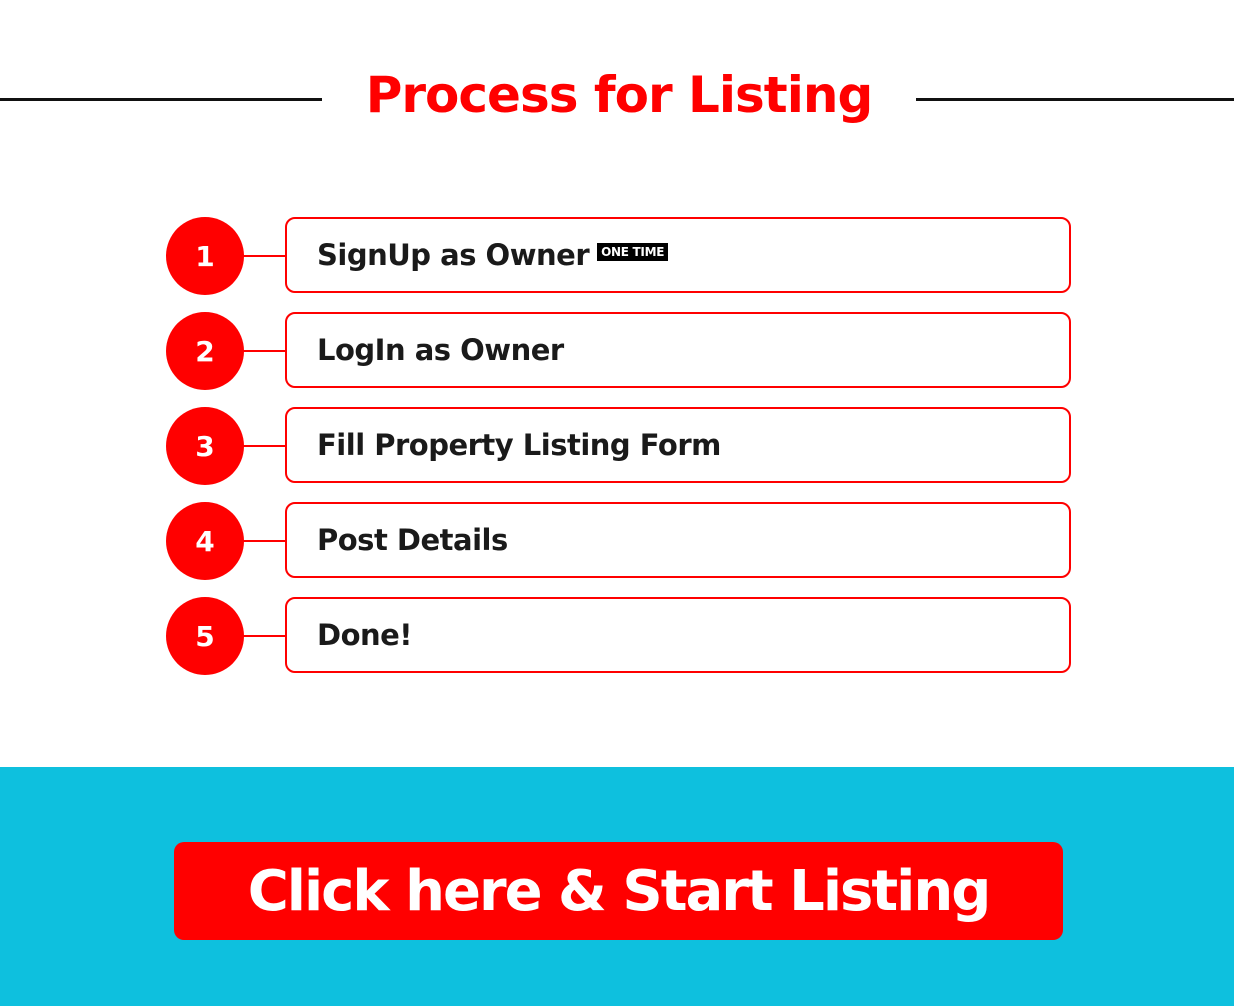  I want to click on step-item-3: 3 Fill Property Listing Form, so click(618, 446).